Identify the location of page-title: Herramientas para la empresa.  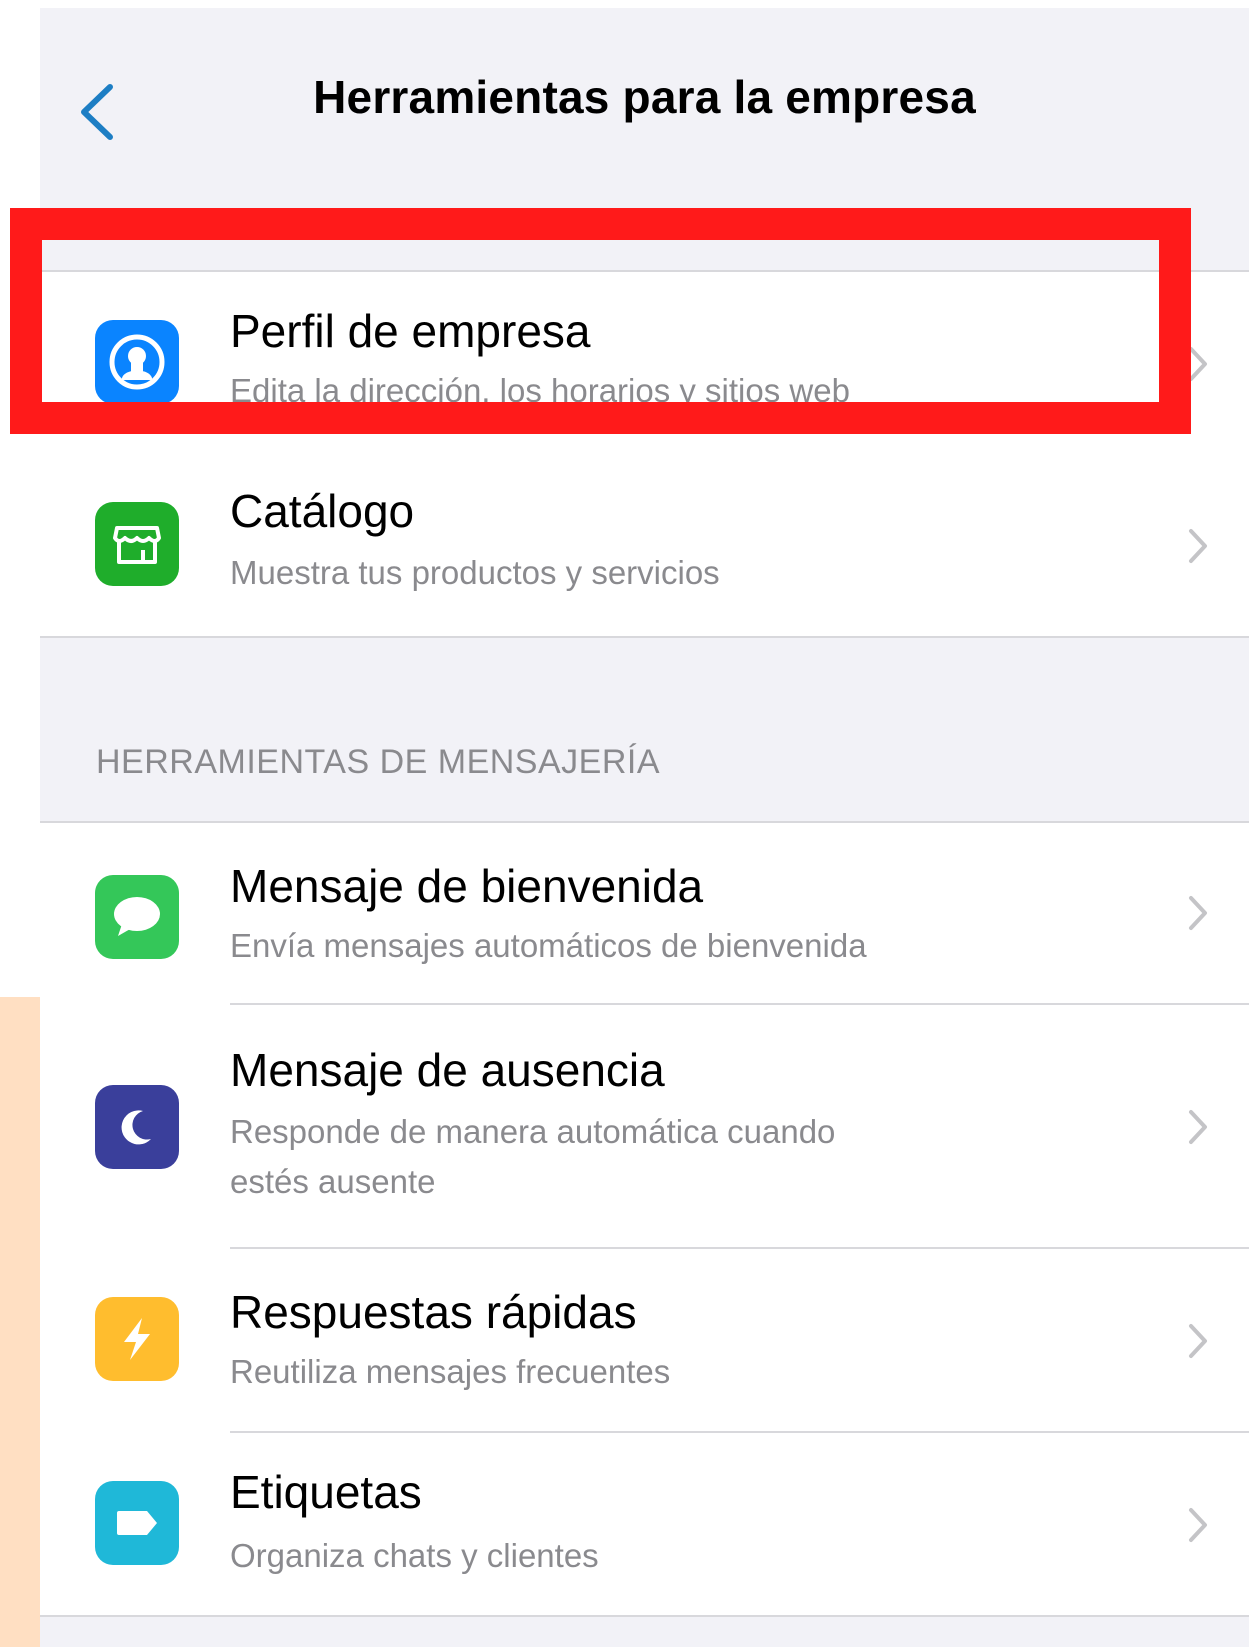
(644, 97).